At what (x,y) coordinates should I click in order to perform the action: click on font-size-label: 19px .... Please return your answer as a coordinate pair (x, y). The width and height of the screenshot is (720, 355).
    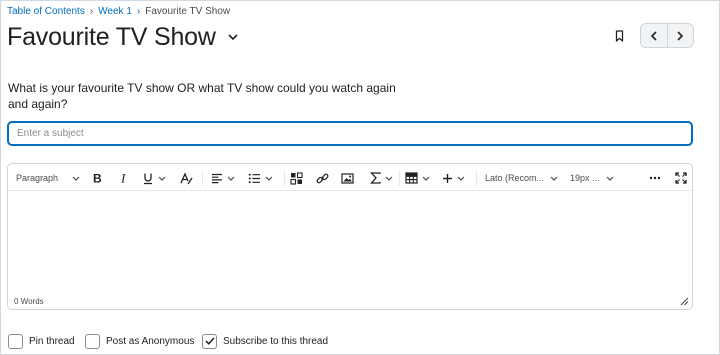
    Looking at the image, I should click on (585, 178).